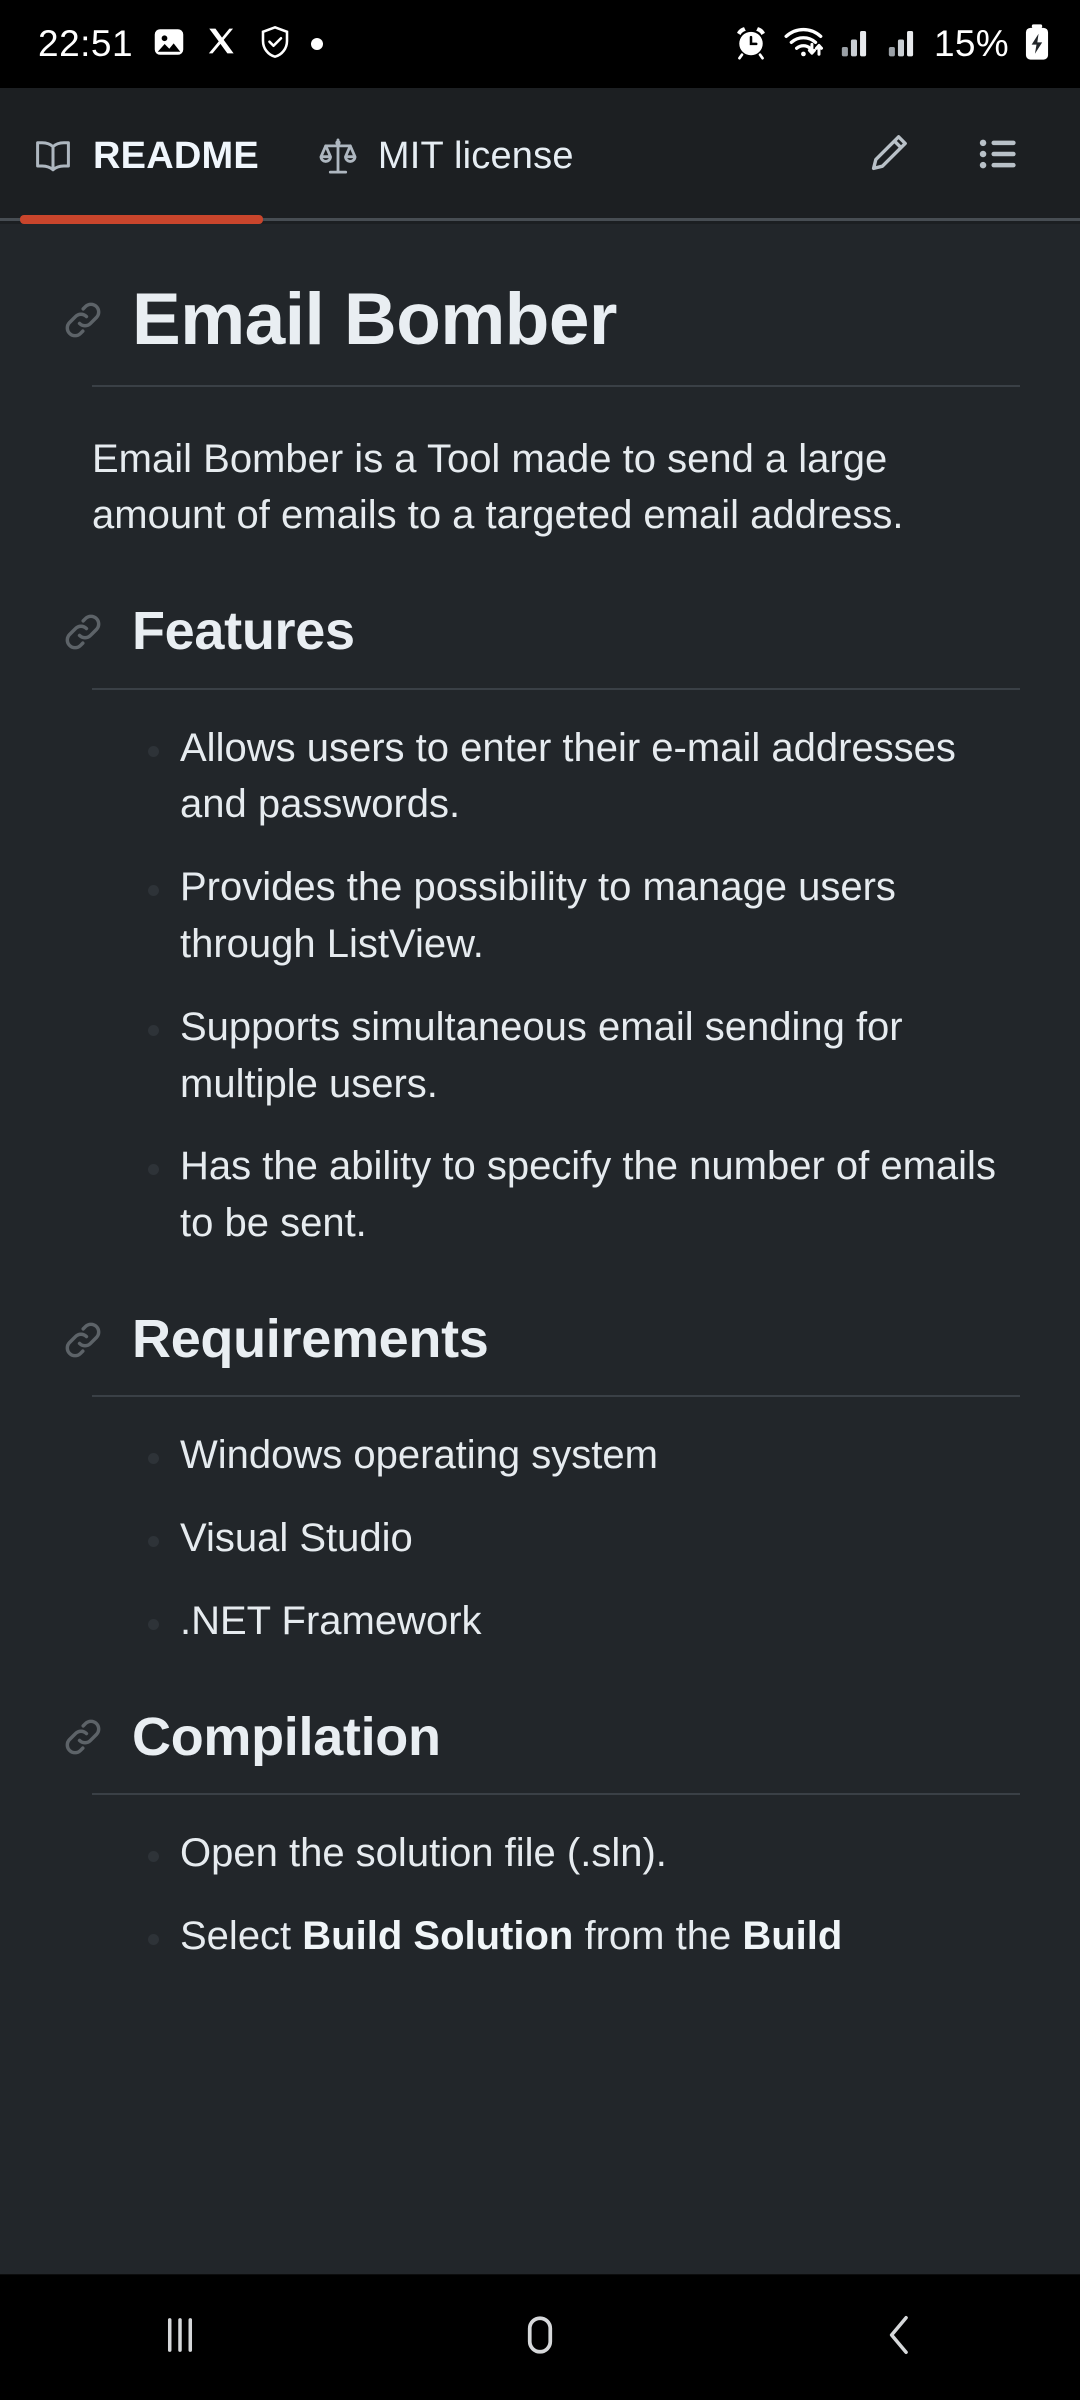 The width and height of the screenshot is (1080, 2400). I want to click on home-button, so click(540, 2337).